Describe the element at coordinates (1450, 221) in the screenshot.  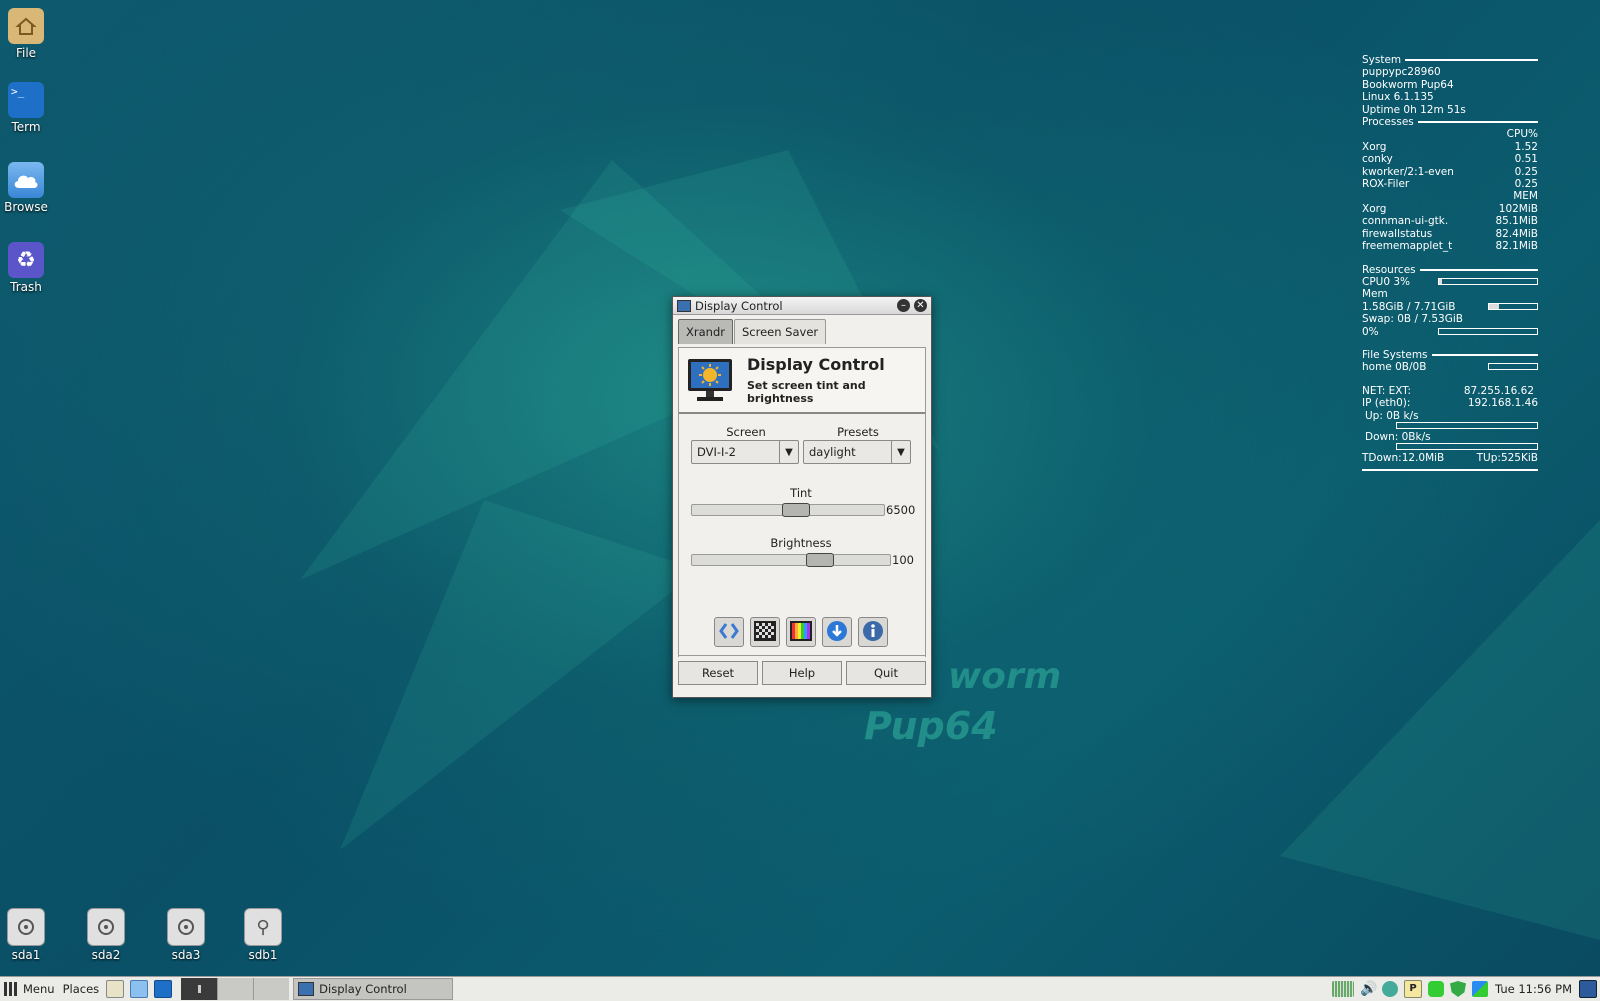
I see `process-row: connman-ui-gtk. 85.1MiB` at that location.